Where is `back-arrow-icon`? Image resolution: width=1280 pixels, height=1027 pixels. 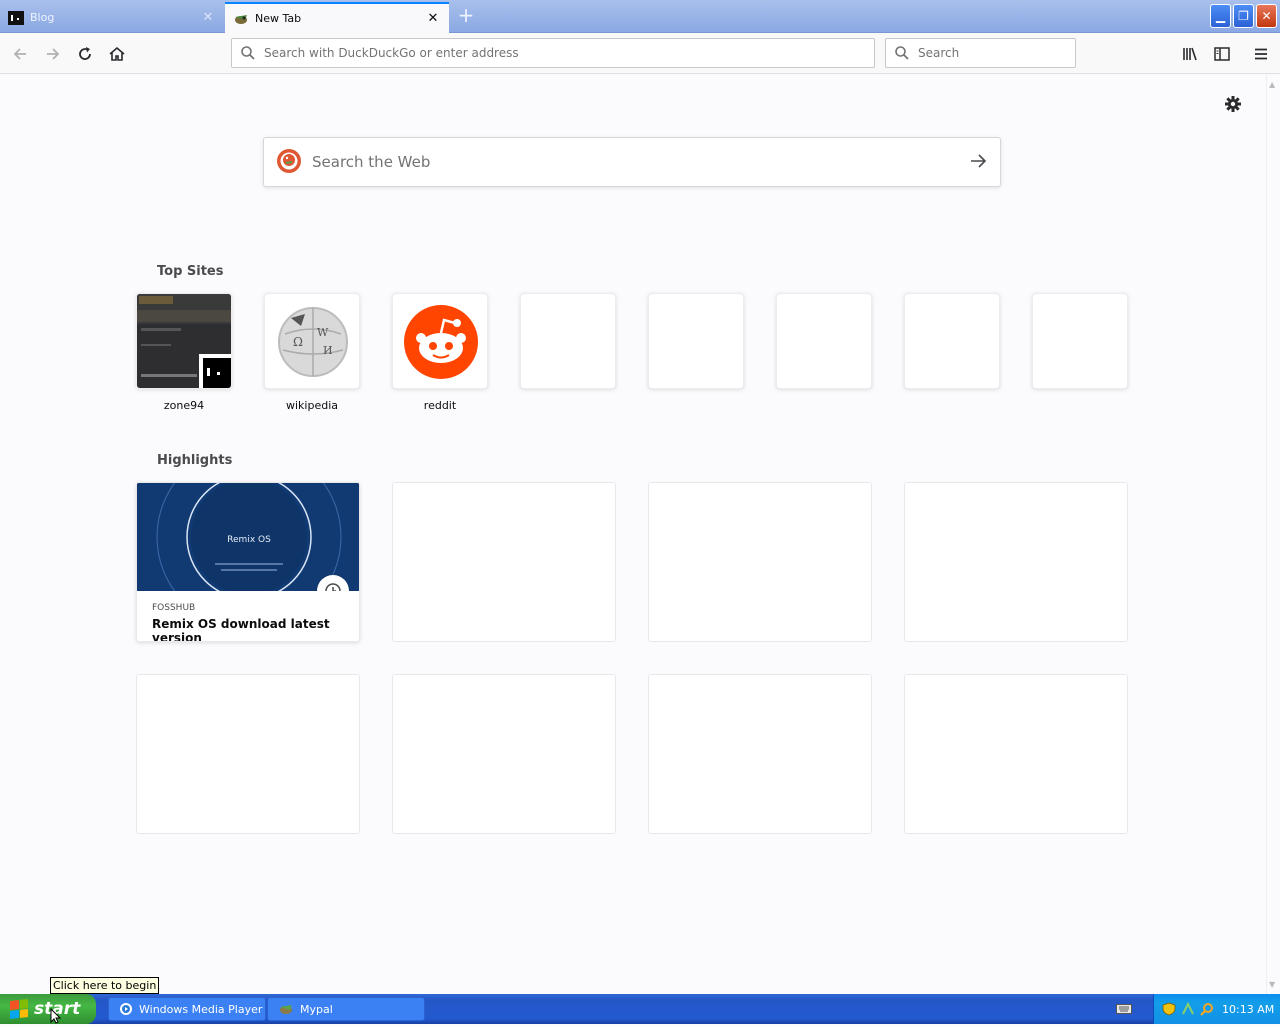
back-arrow-icon is located at coordinates (19, 54).